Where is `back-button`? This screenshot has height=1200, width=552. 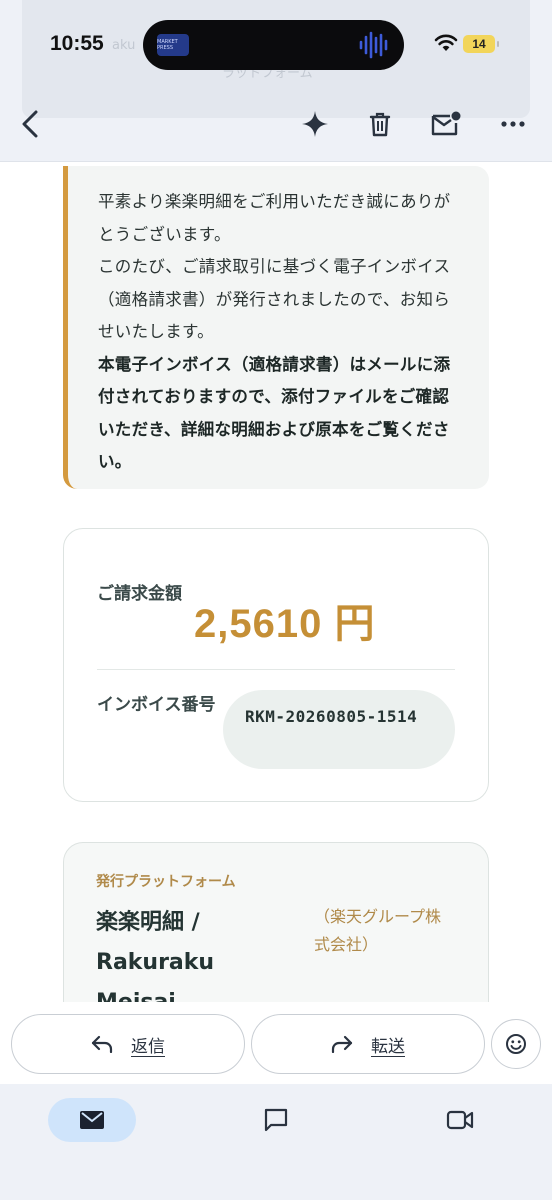
back-button is located at coordinates (30, 124).